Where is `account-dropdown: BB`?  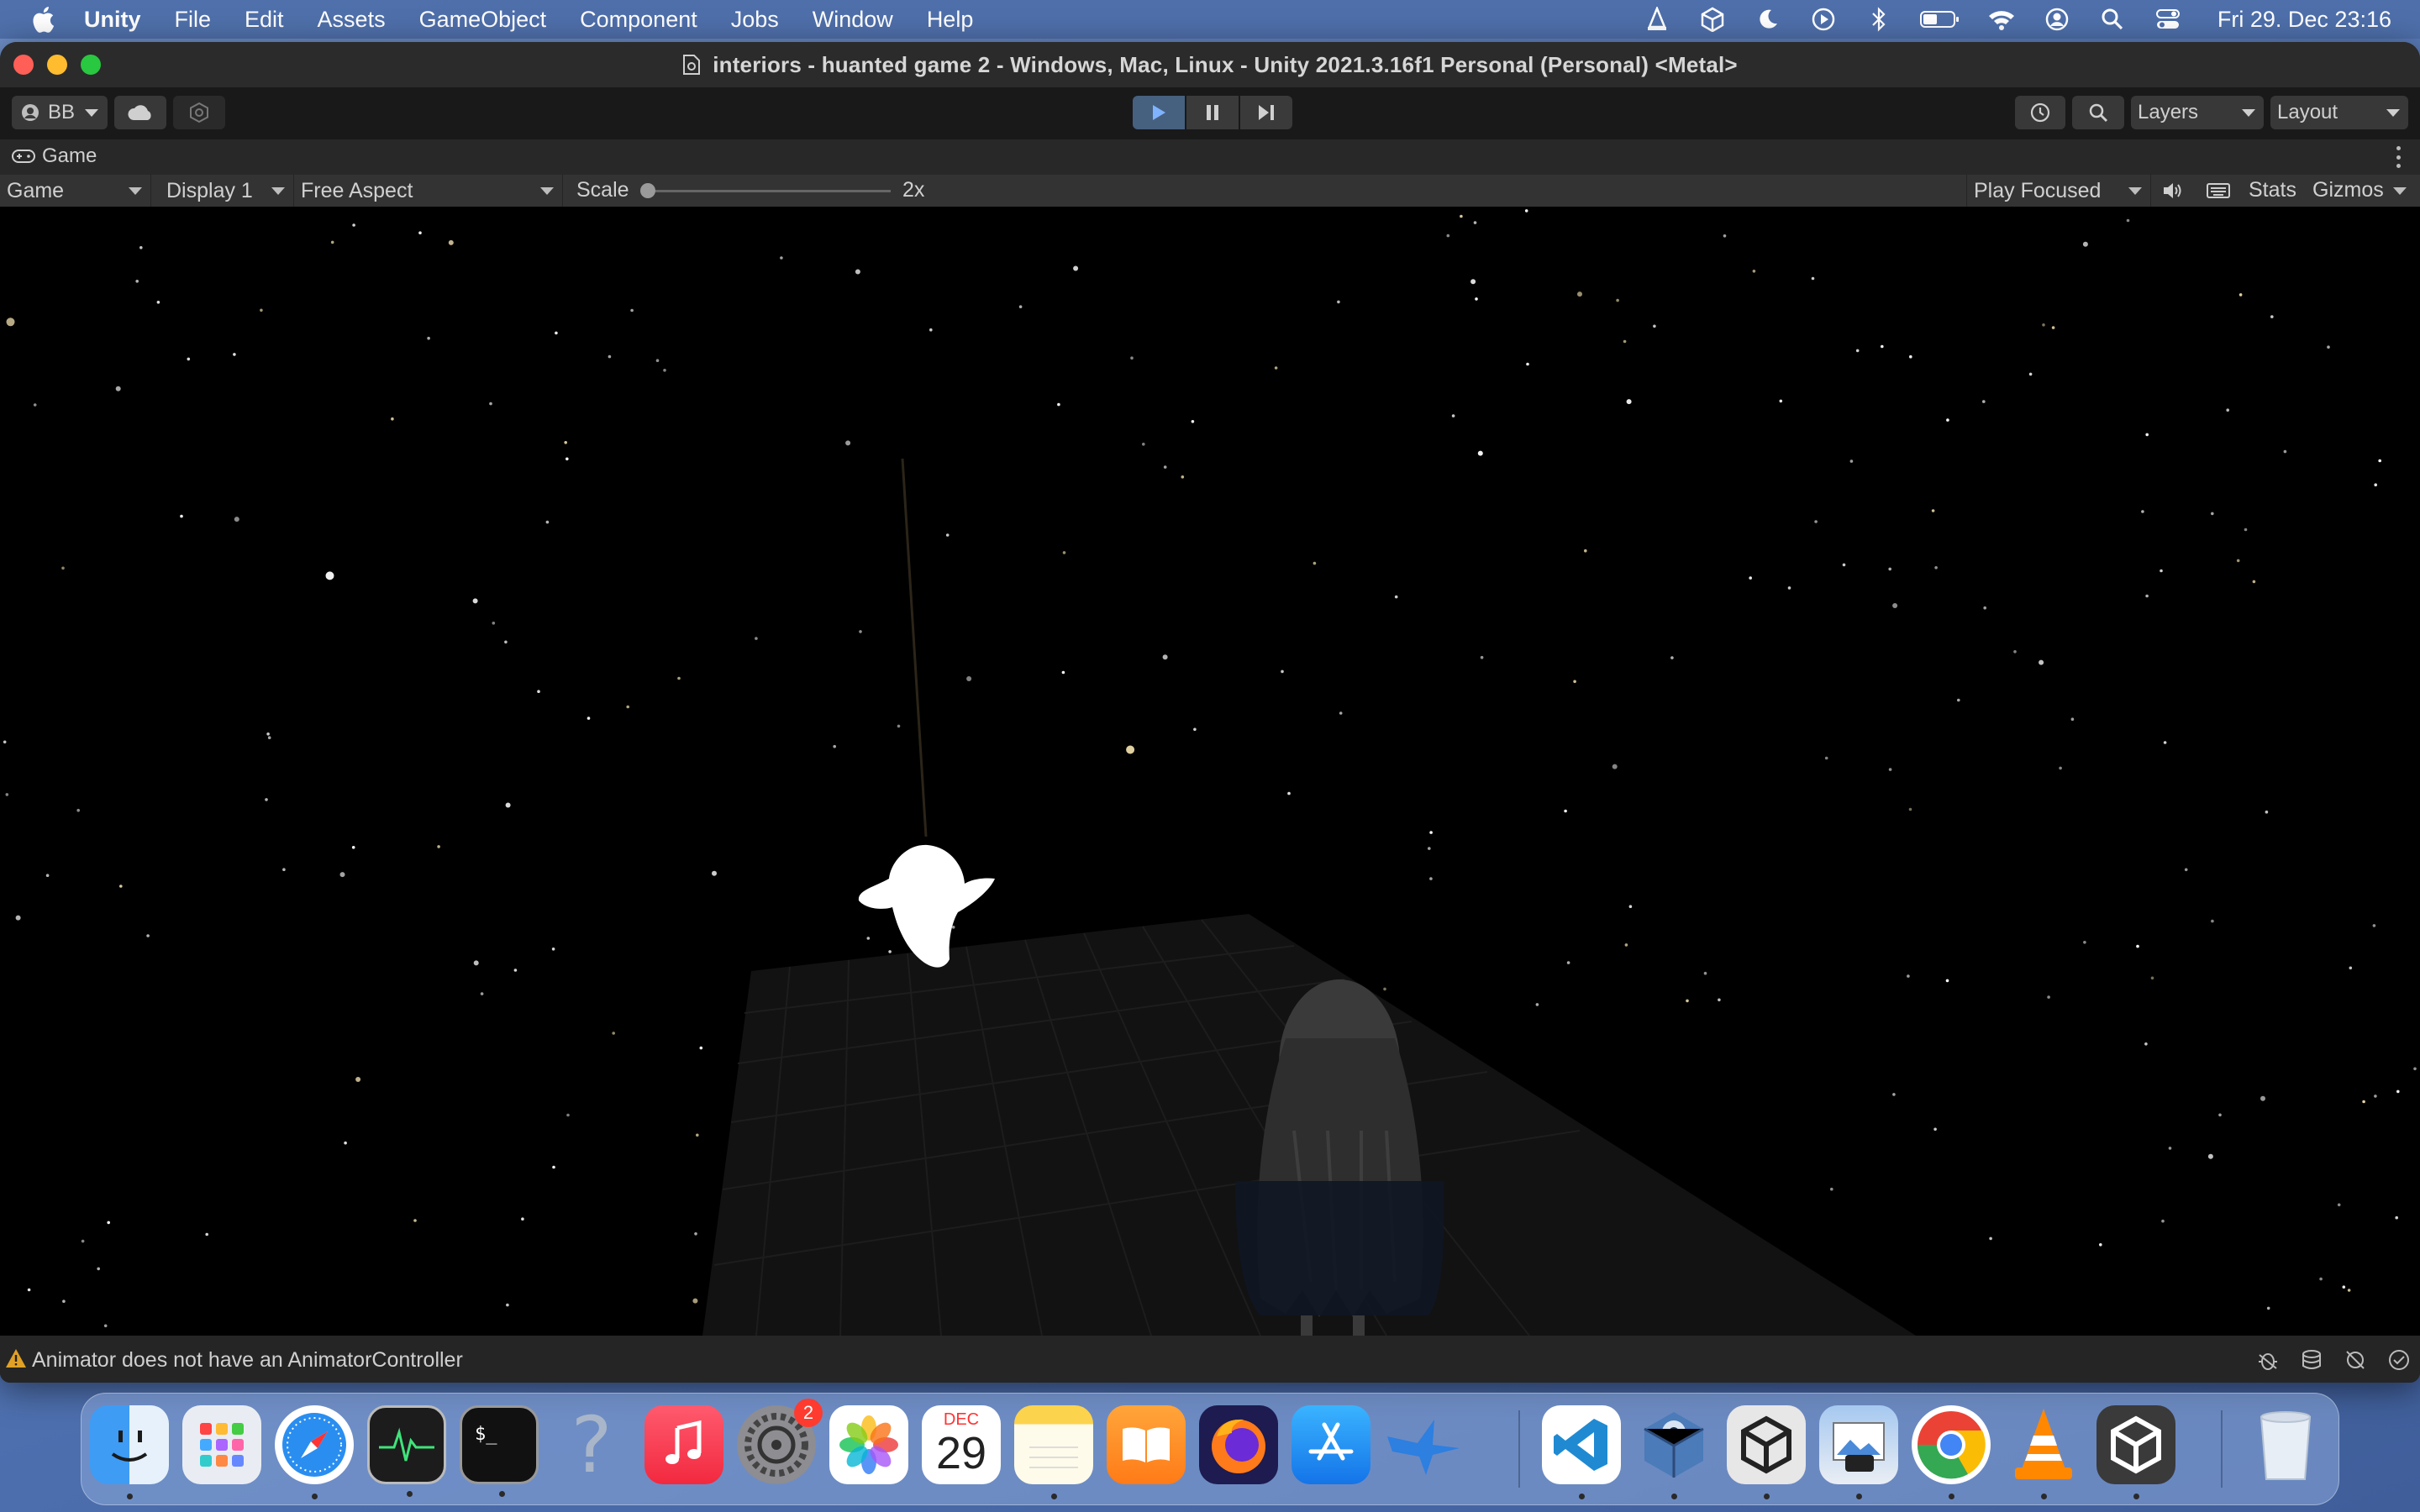 account-dropdown: BB is located at coordinates (60, 112).